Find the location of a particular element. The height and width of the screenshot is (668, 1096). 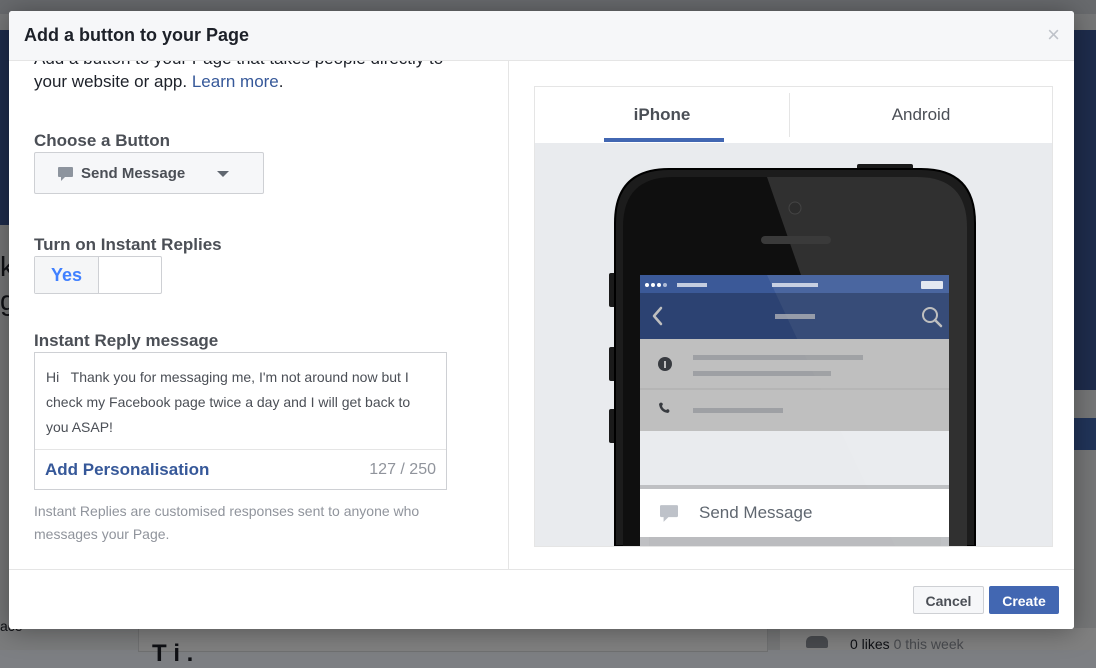

dialog-header: Add a button to your Page × is located at coordinates (541, 36).